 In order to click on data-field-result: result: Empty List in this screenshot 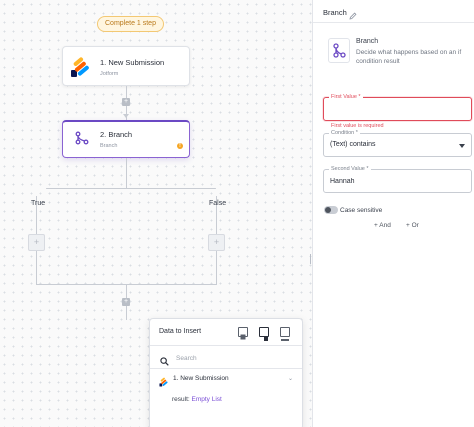, I will do `click(197, 399)`.